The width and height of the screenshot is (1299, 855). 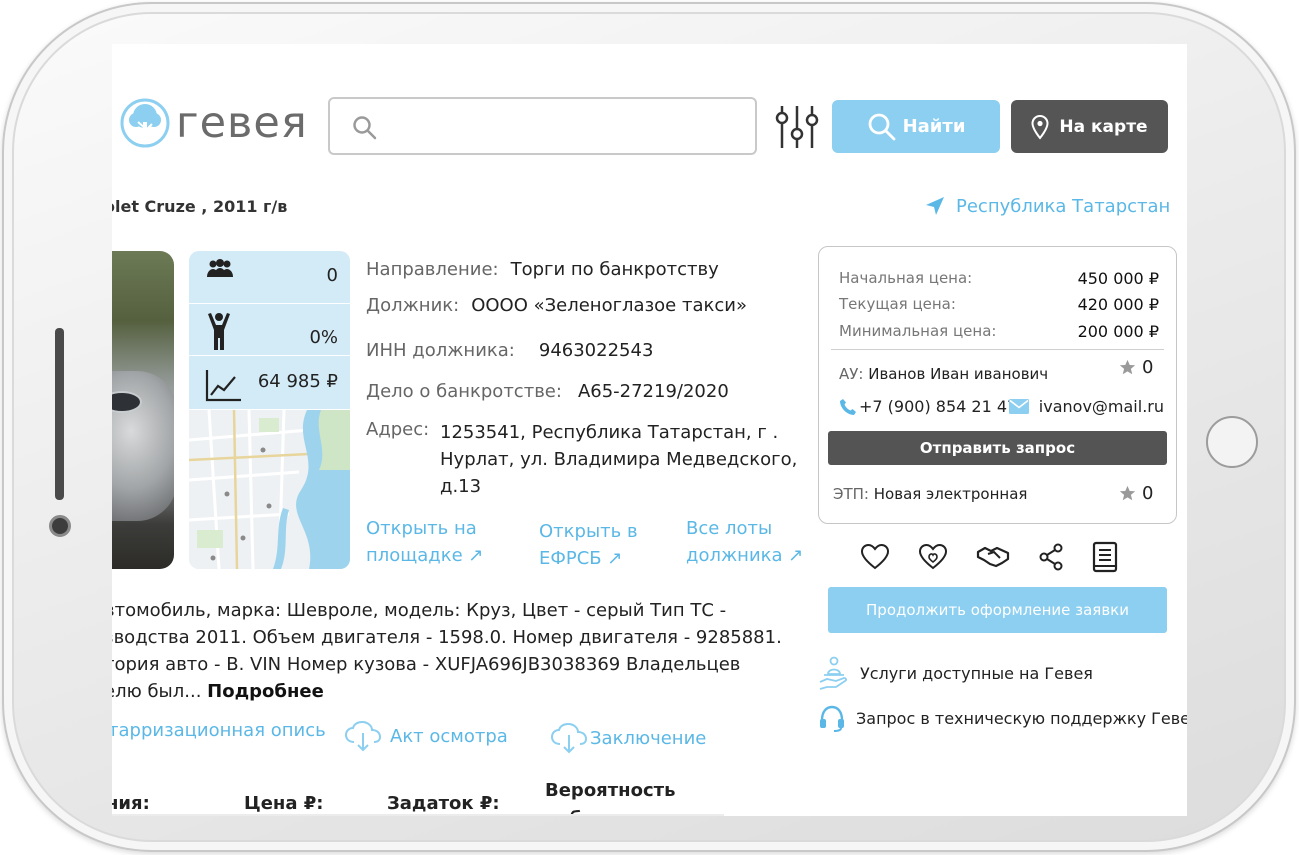 I want to click on table-header-price: Цена ₽:, so click(x=284, y=803).